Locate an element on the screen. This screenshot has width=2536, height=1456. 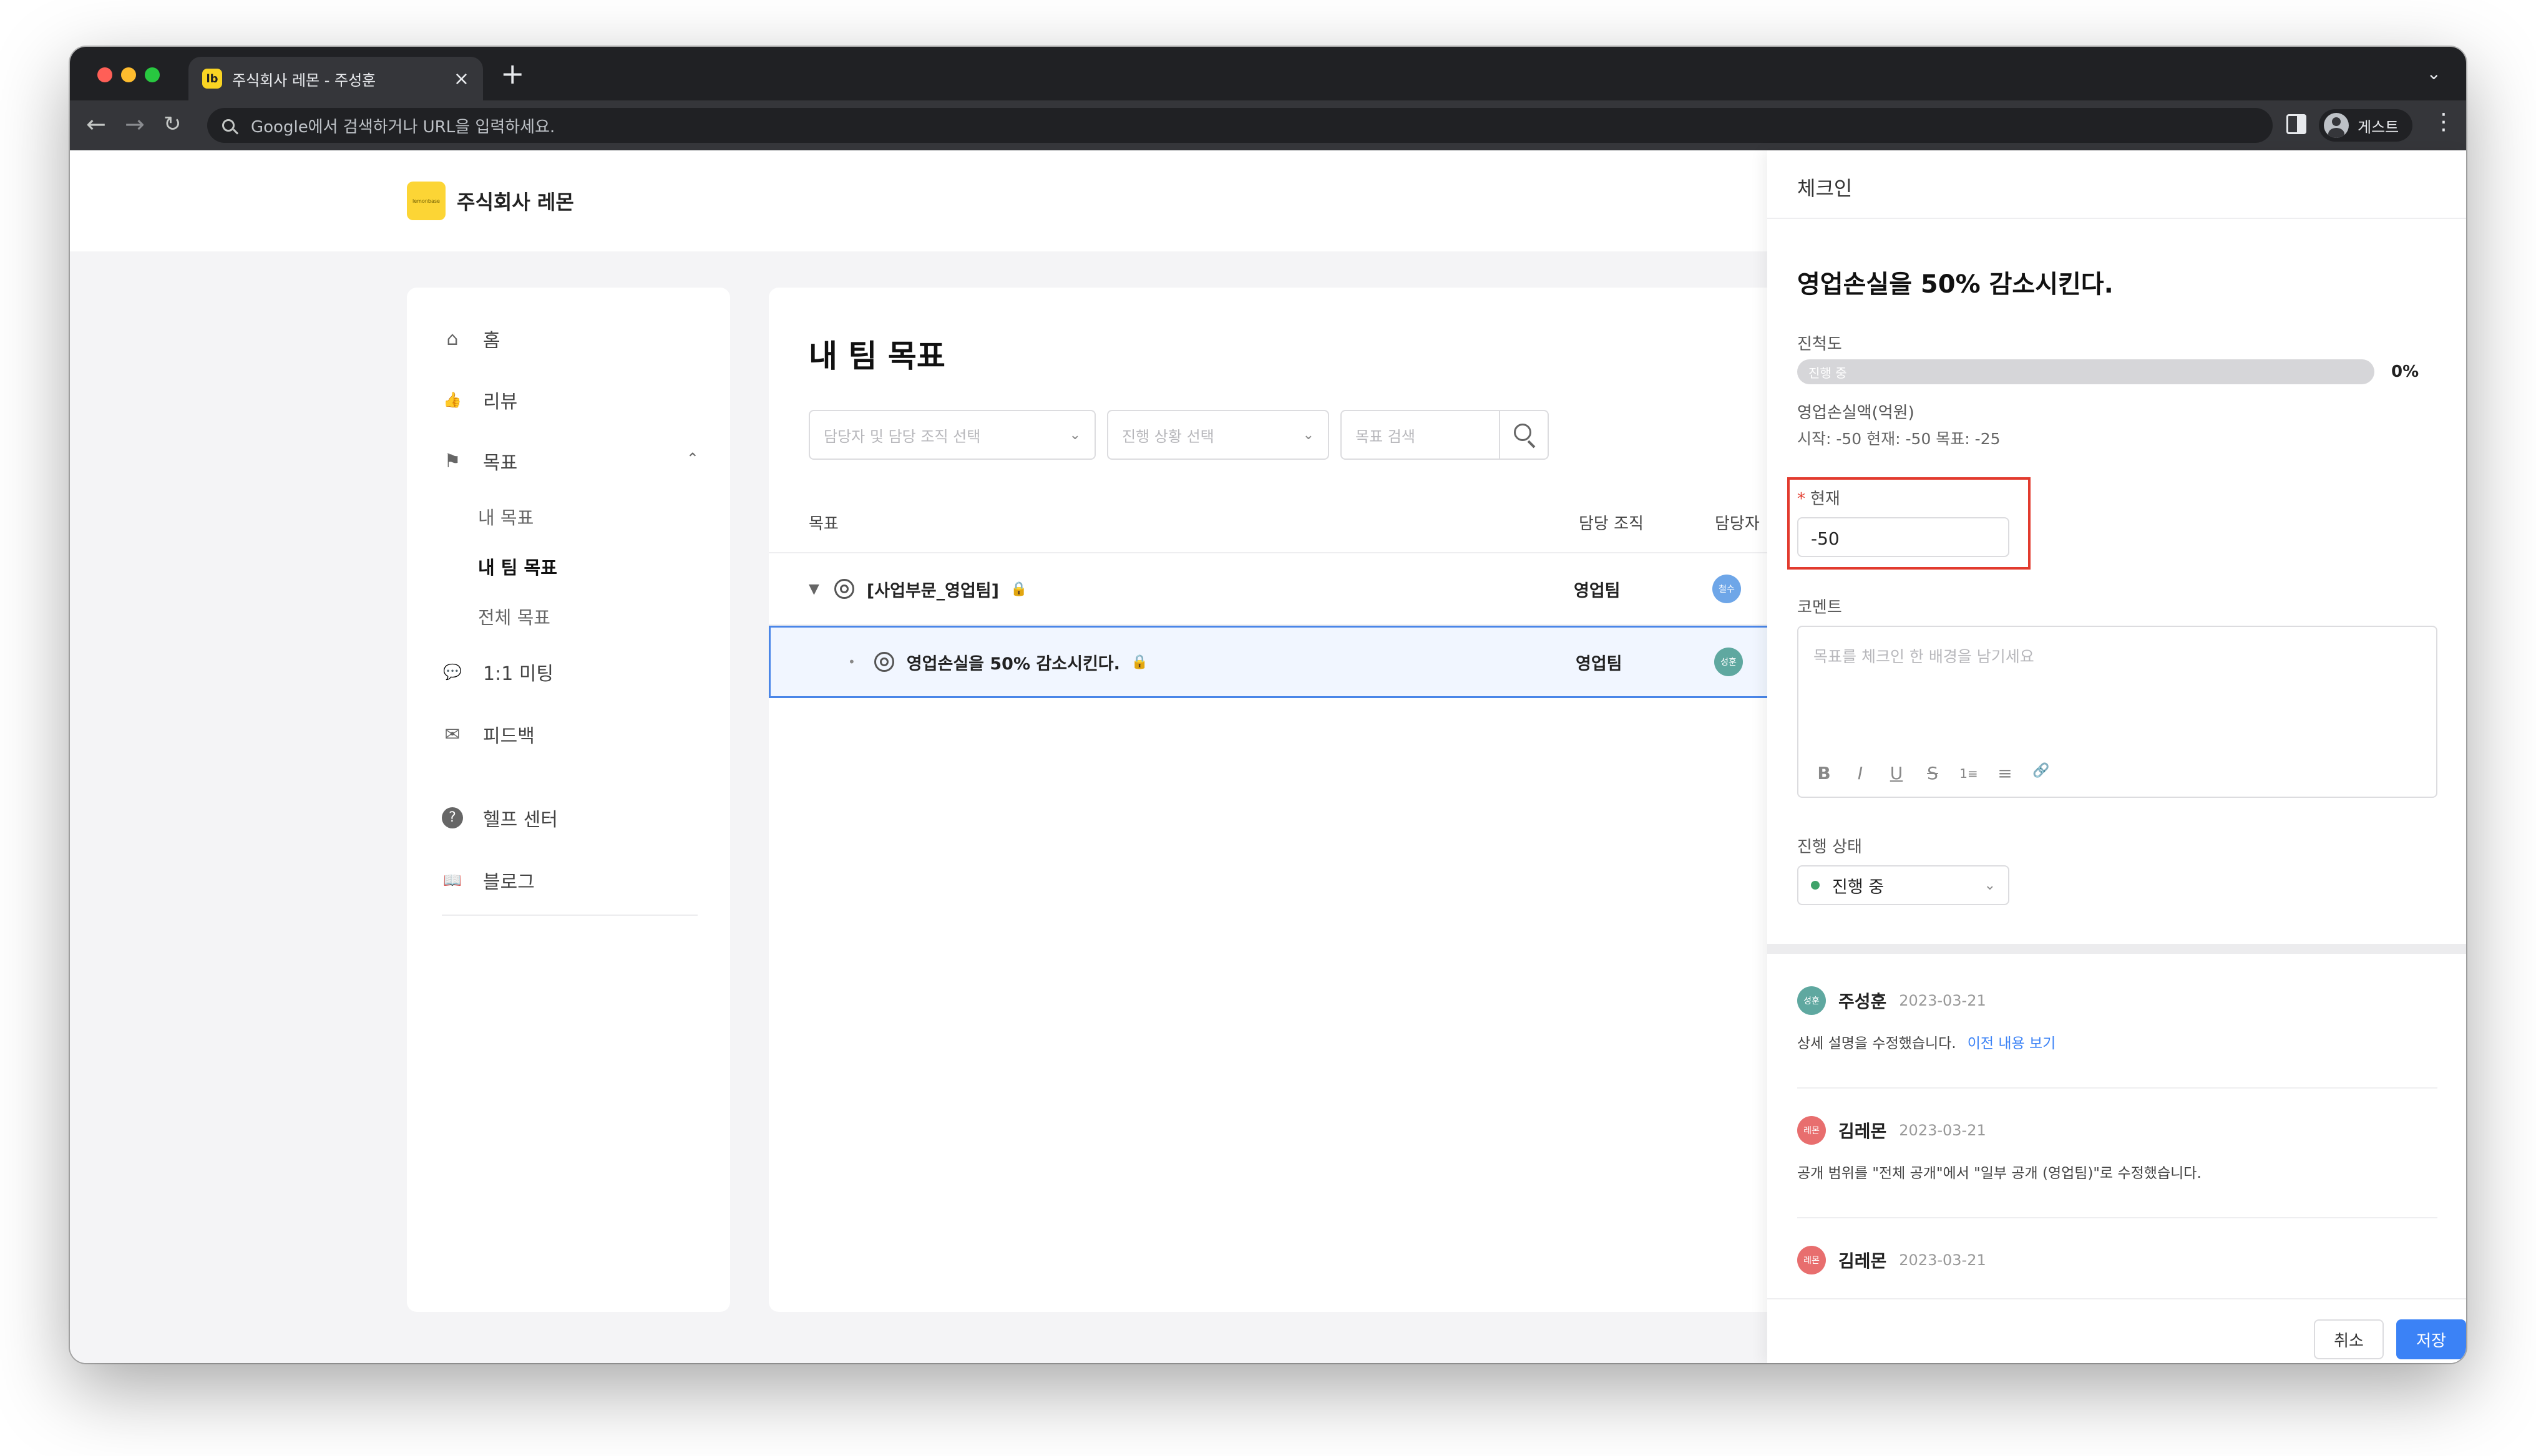
browser-tab: lb 주식회사 레몬 - 주성훈 × is located at coordinates (336, 79).